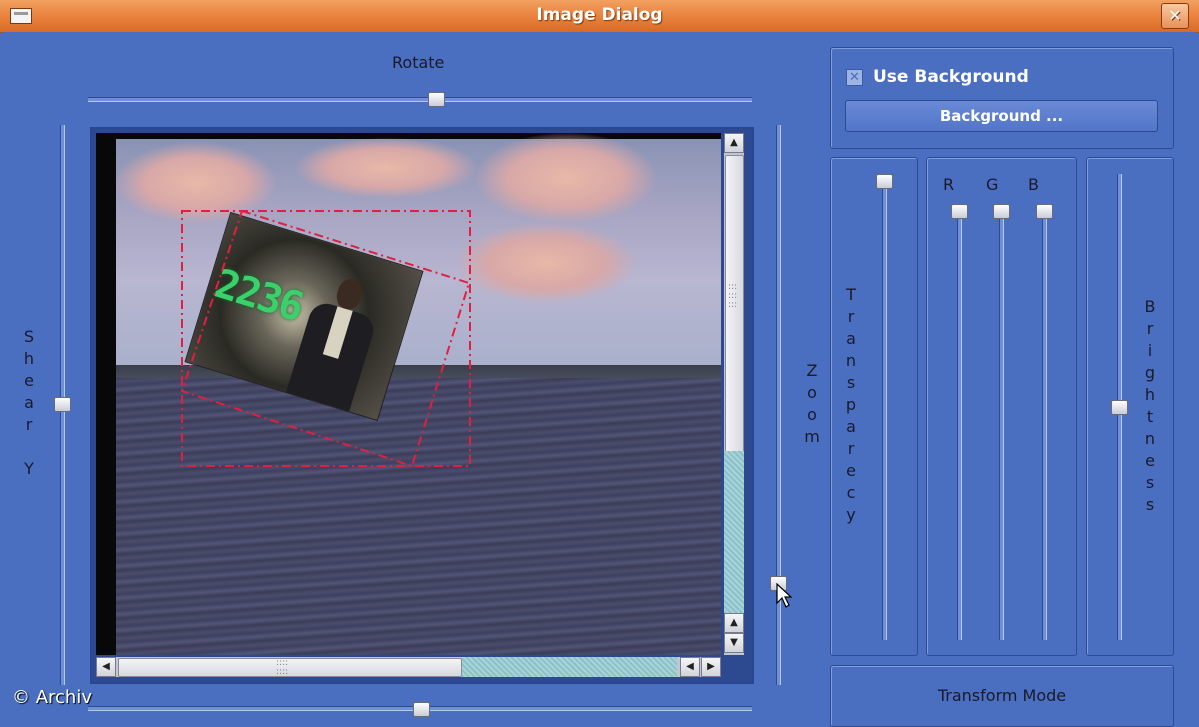 This screenshot has width=1199, height=727. I want to click on vertical-scrollbar: ▲ ::::::::: ▲ ▼, so click(734, 394).